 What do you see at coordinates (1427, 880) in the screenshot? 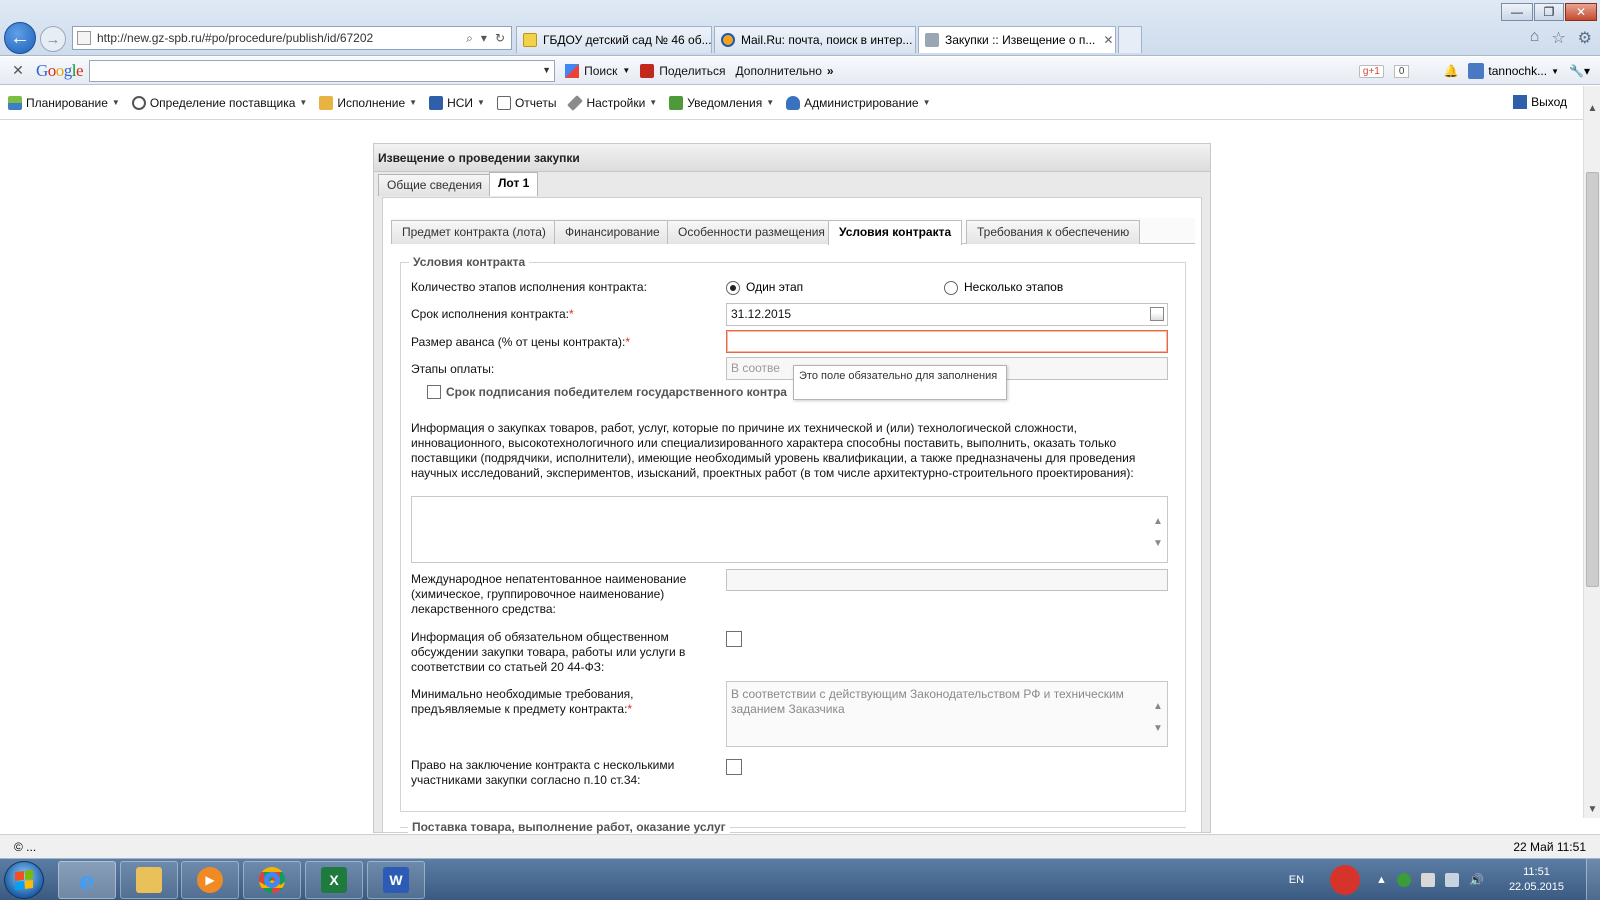
I see `action-center-flag-icon` at bounding box center [1427, 880].